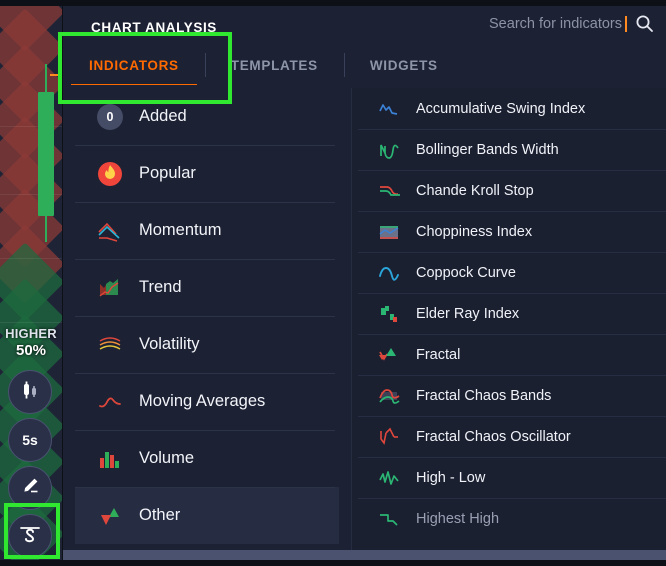 The width and height of the screenshot is (666, 566). What do you see at coordinates (389, 355) in the screenshot?
I see `fractal-icon` at bounding box center [389, 355].